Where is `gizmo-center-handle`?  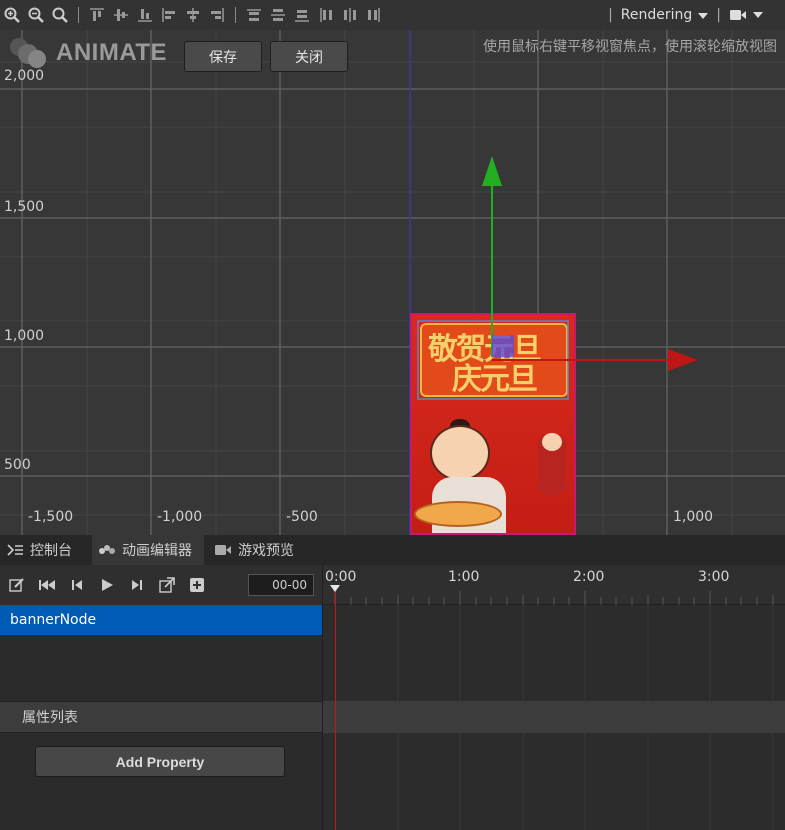
gizmo-center-handle is located at coordinates (503, 346).